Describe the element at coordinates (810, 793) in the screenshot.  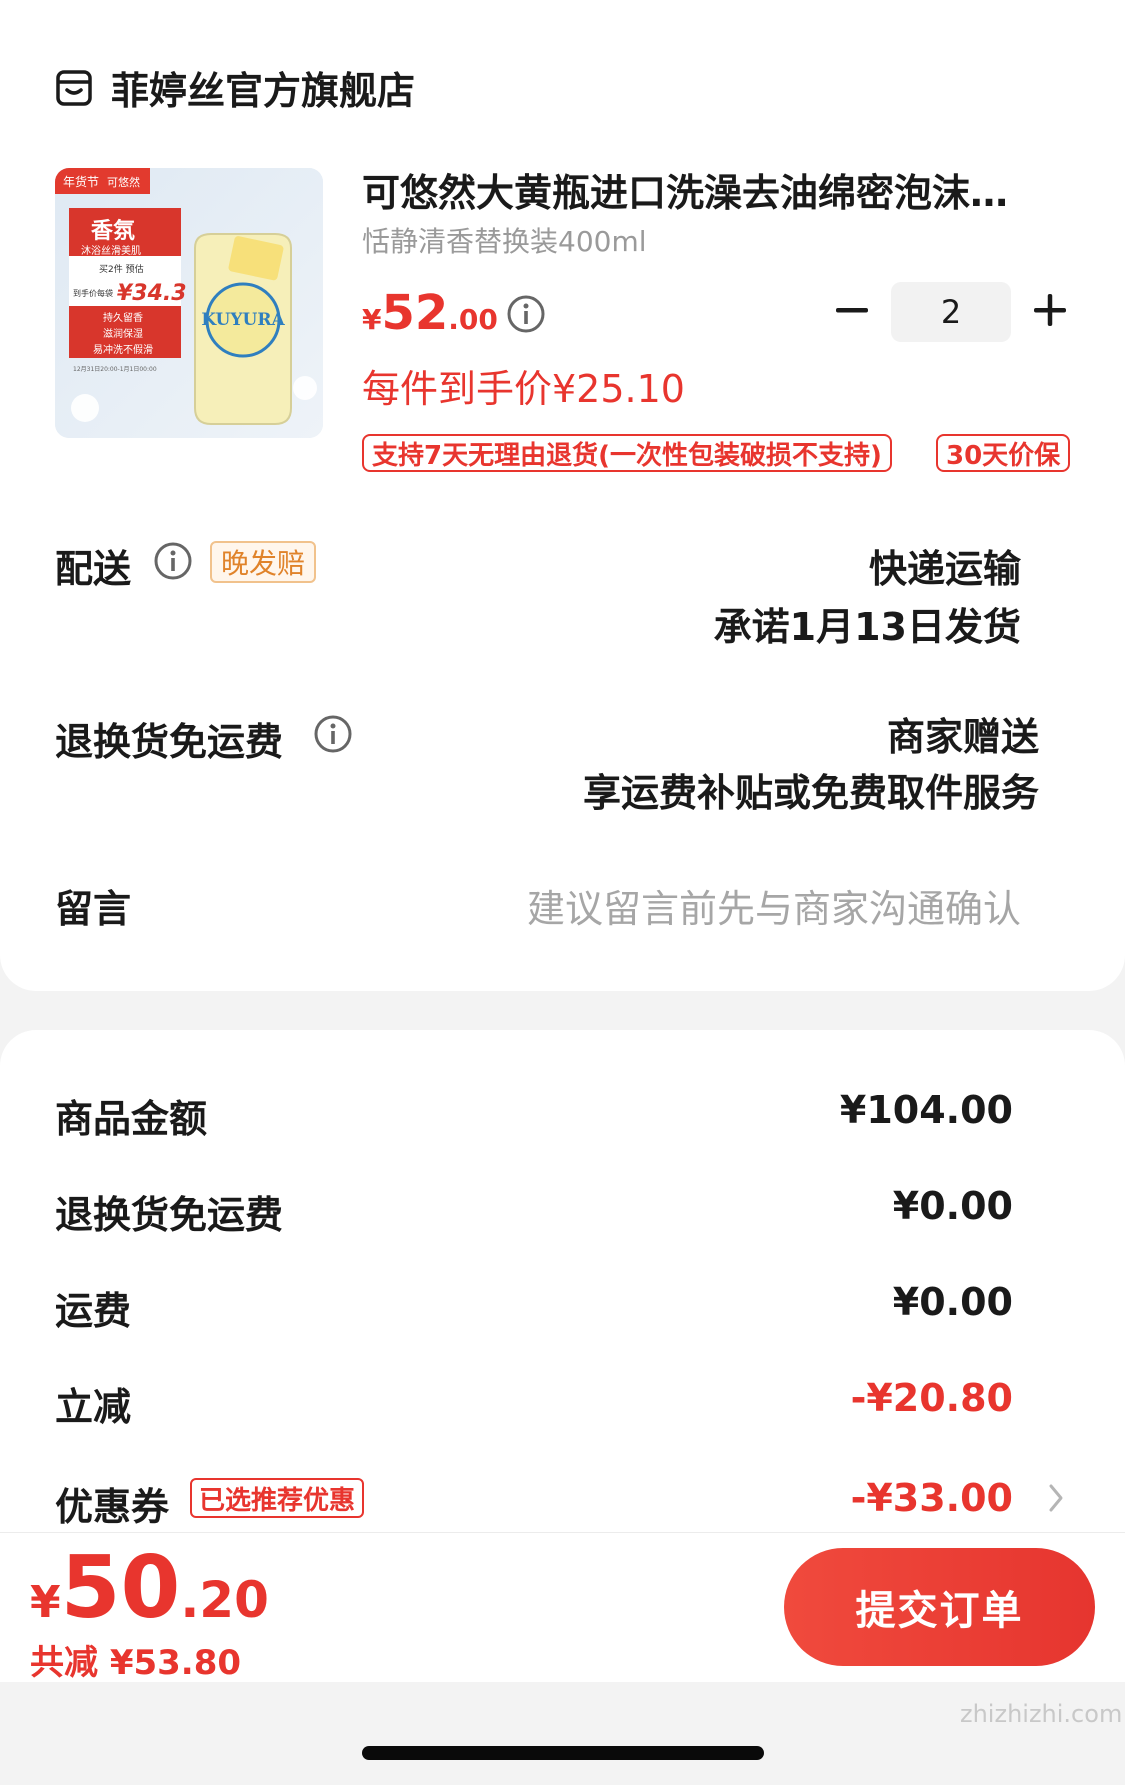
I see `return-shipping-service: 享运费补贴或免费取件服务` at that location.